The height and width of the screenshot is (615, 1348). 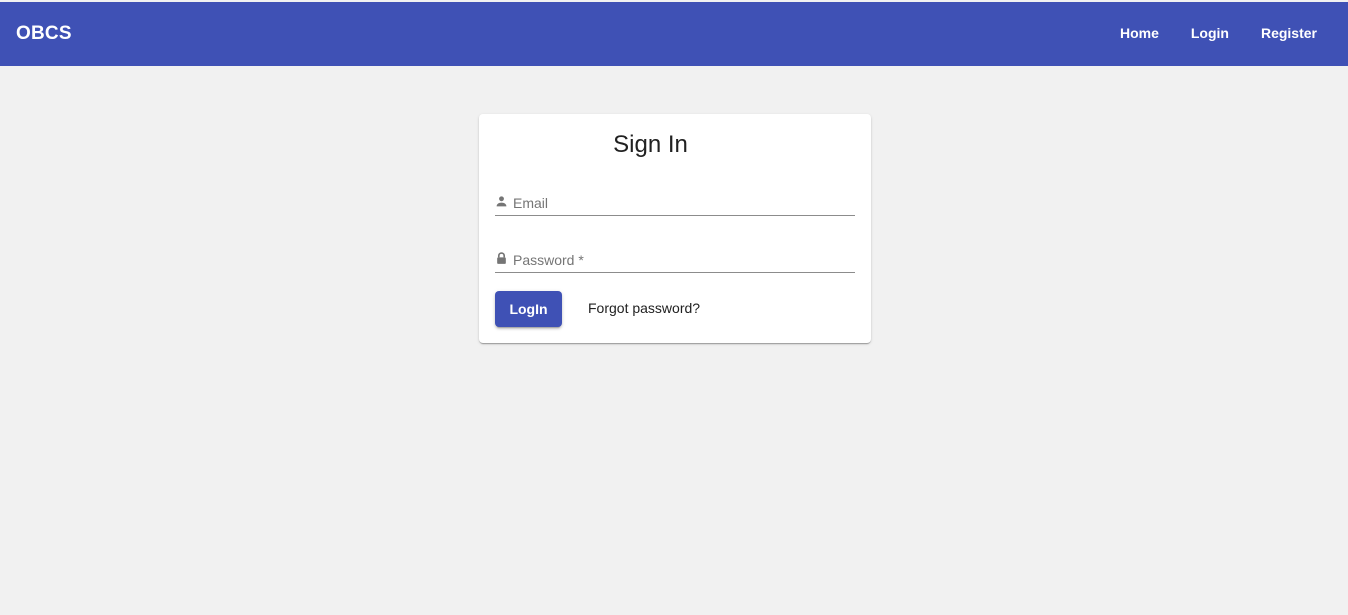 I want to click on person-icon, so click(x=501, y=201).